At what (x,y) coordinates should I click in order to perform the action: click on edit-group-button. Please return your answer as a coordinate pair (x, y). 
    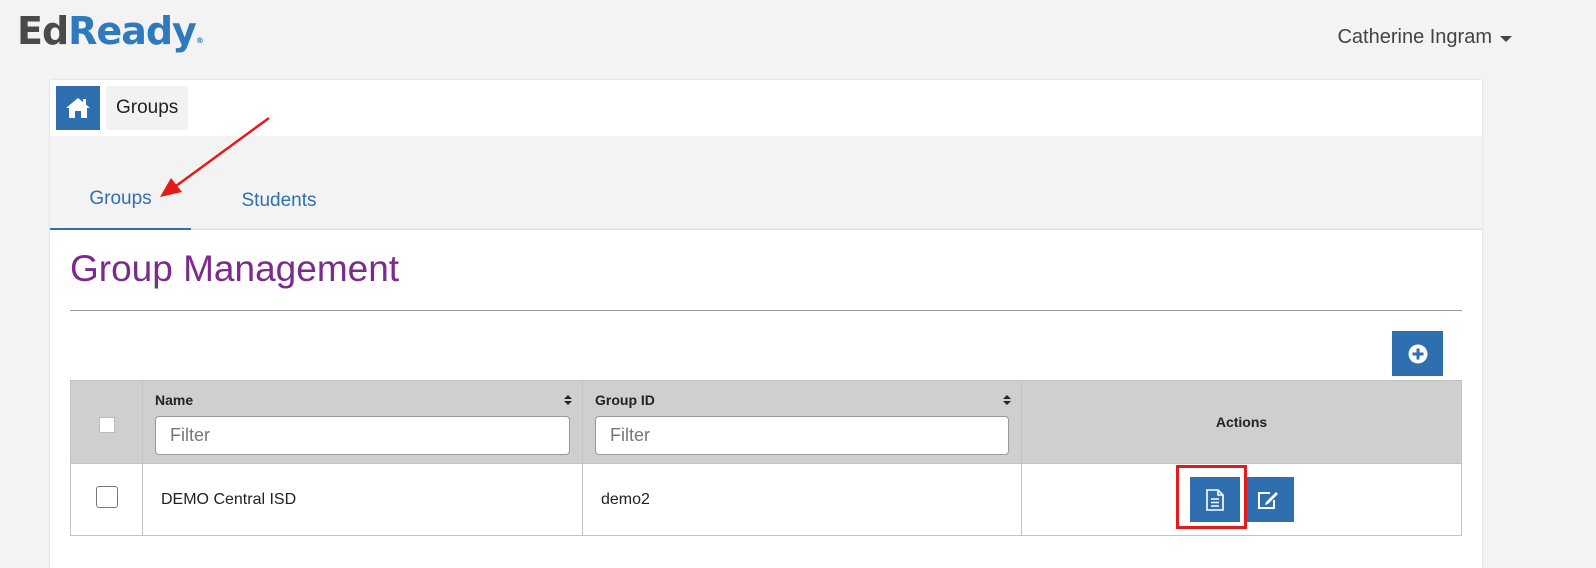
    Looking at the image, I should click on (1268, 499).